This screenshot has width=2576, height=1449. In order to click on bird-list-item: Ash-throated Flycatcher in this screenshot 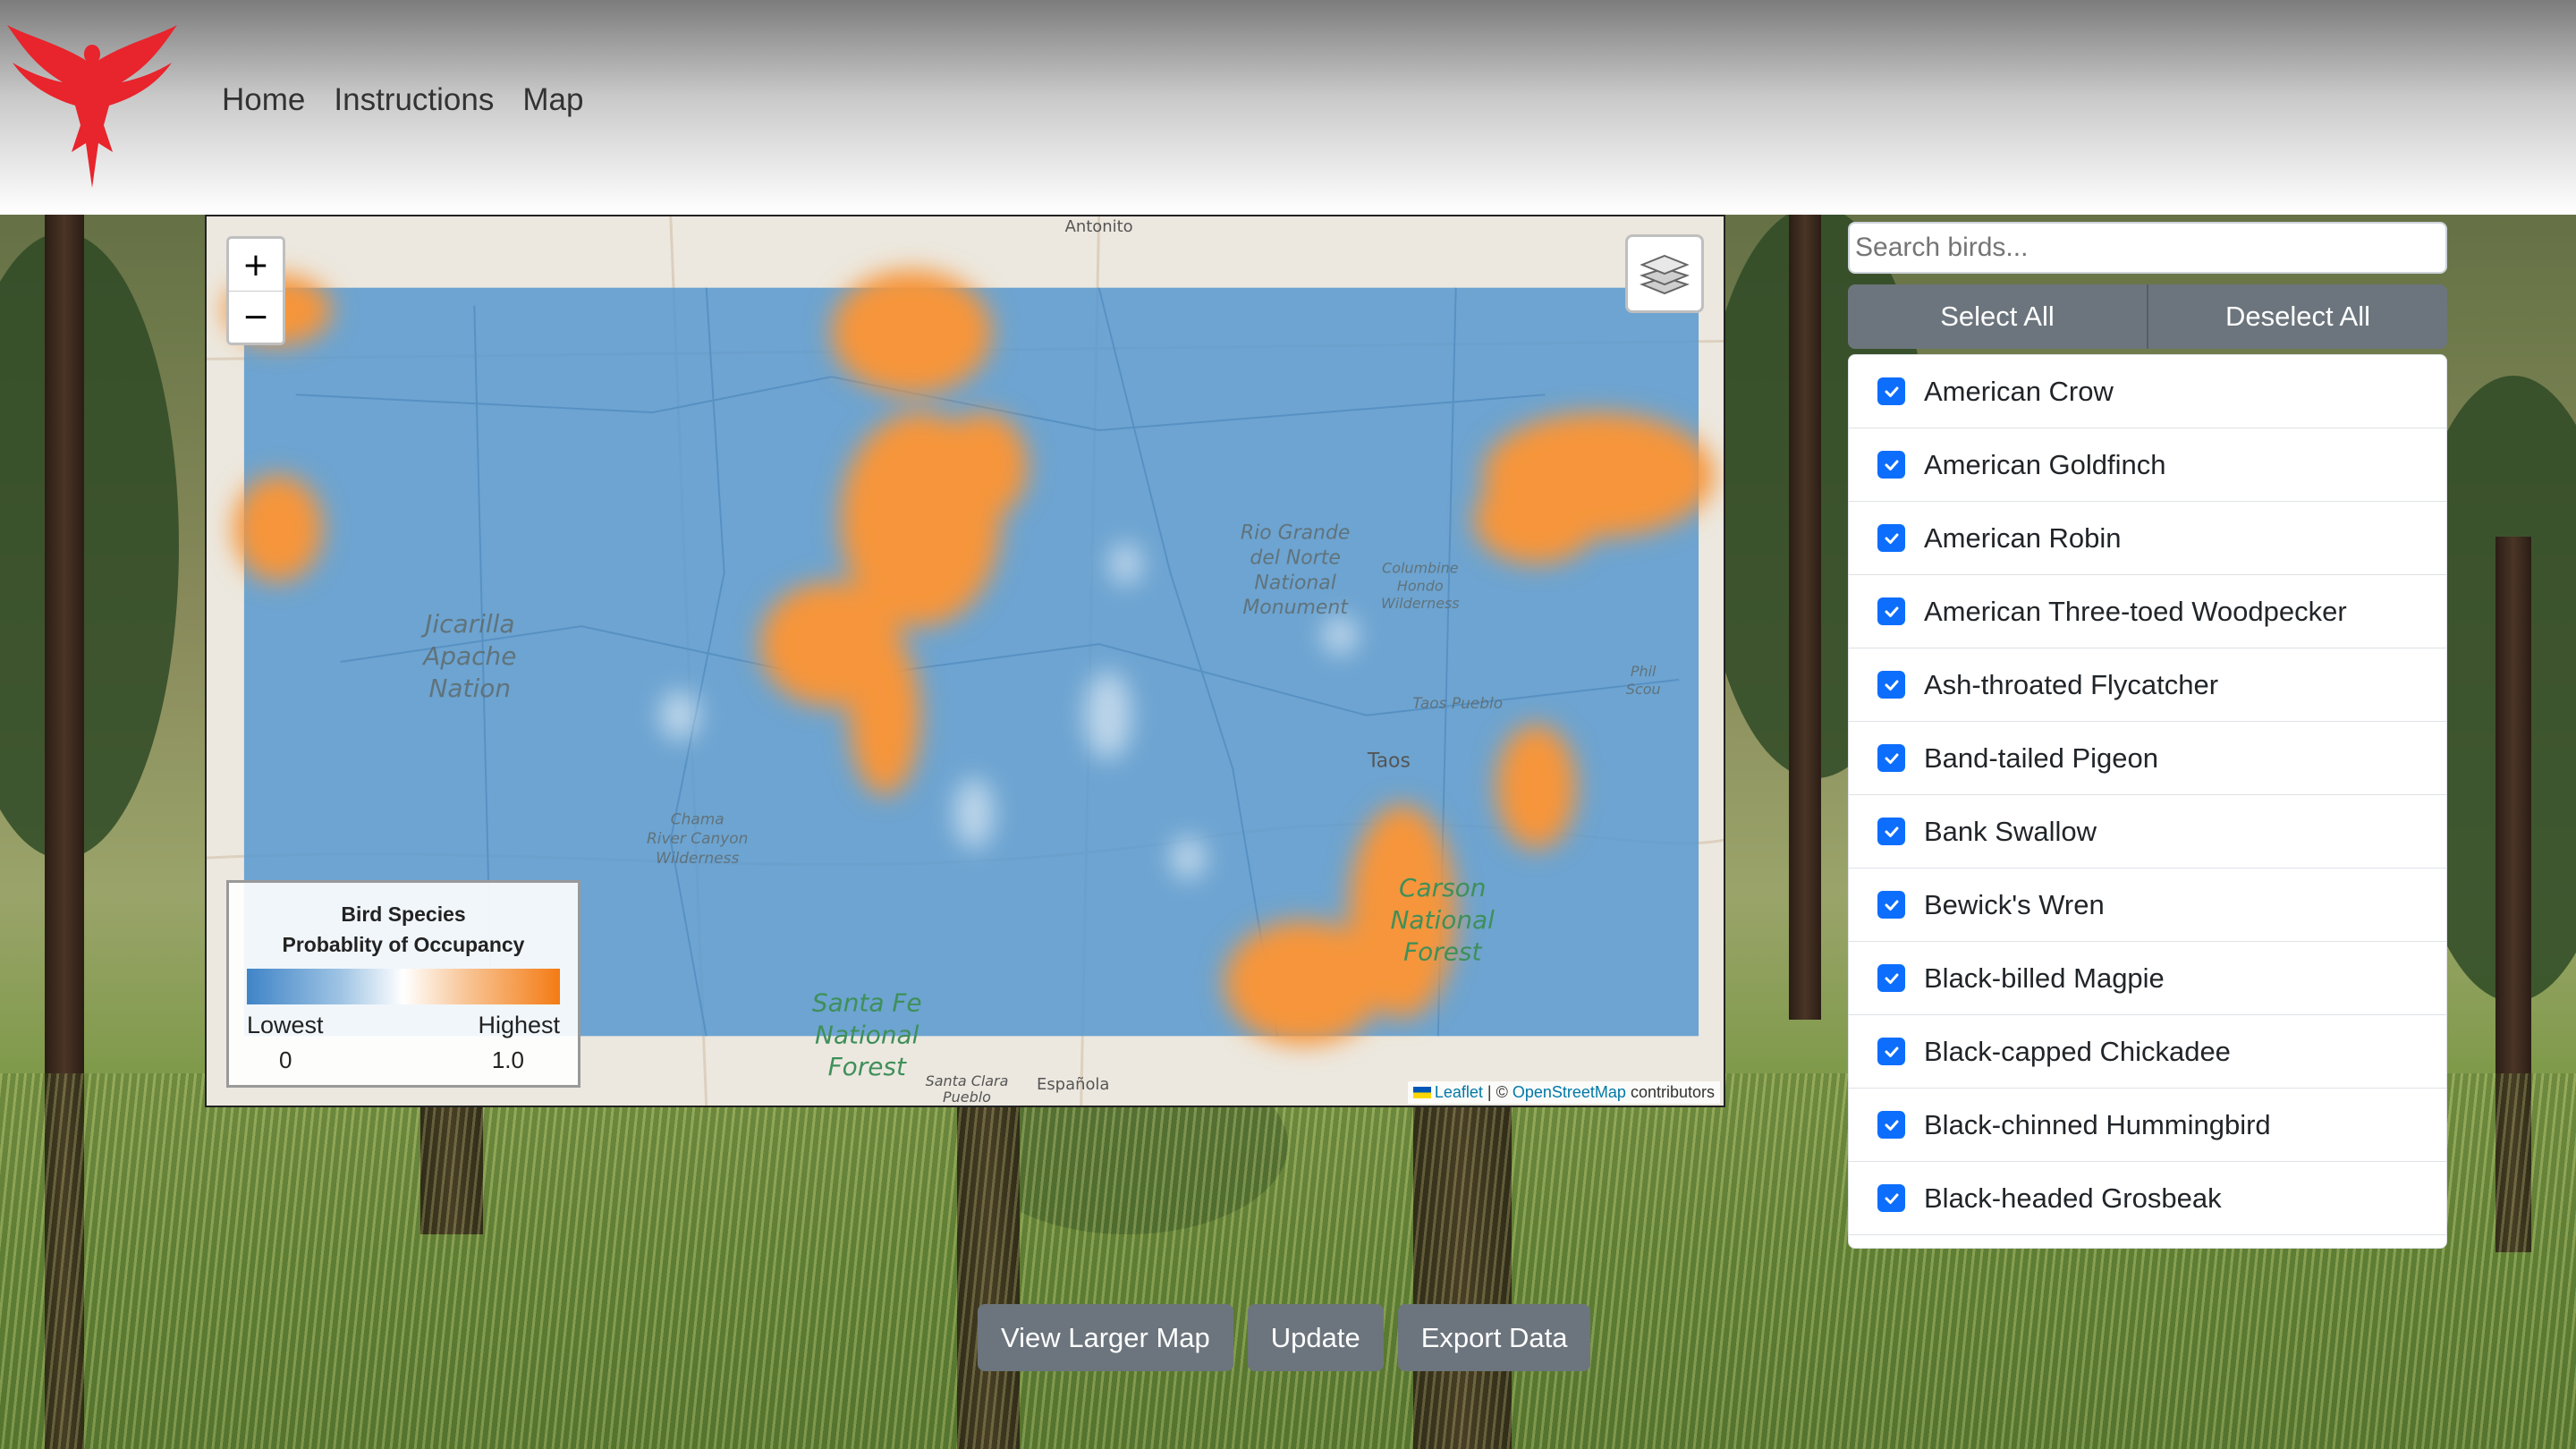, I will do `click(2147, 685)`.